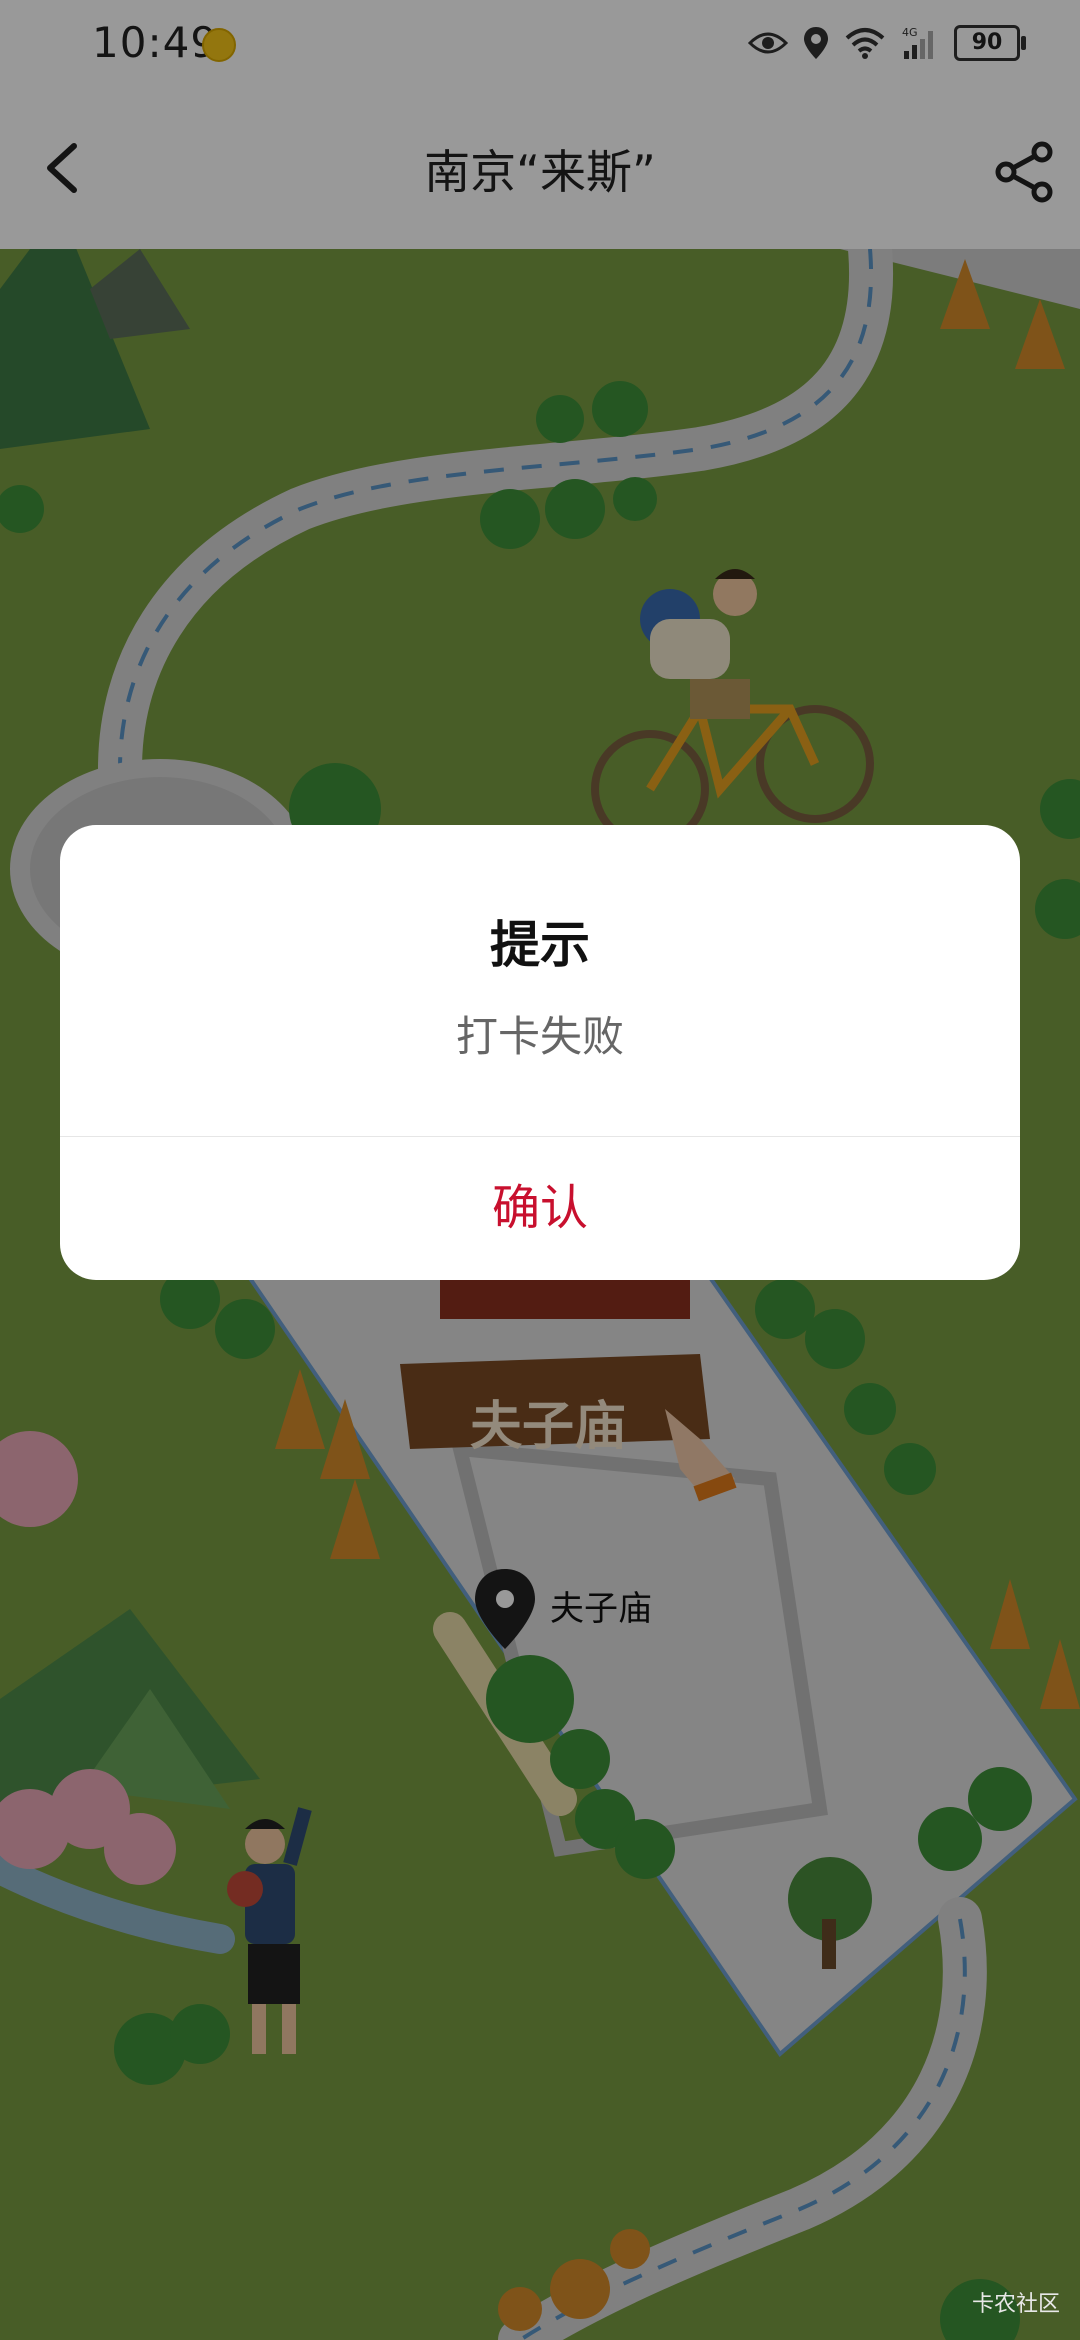 Image resolution: width=1080 pixels, height=2340 pixels. What do you see at coordinates (540, 1208) in the screenshot?
I see `confirm-button: 确认` at bounding box center [540, 1208].